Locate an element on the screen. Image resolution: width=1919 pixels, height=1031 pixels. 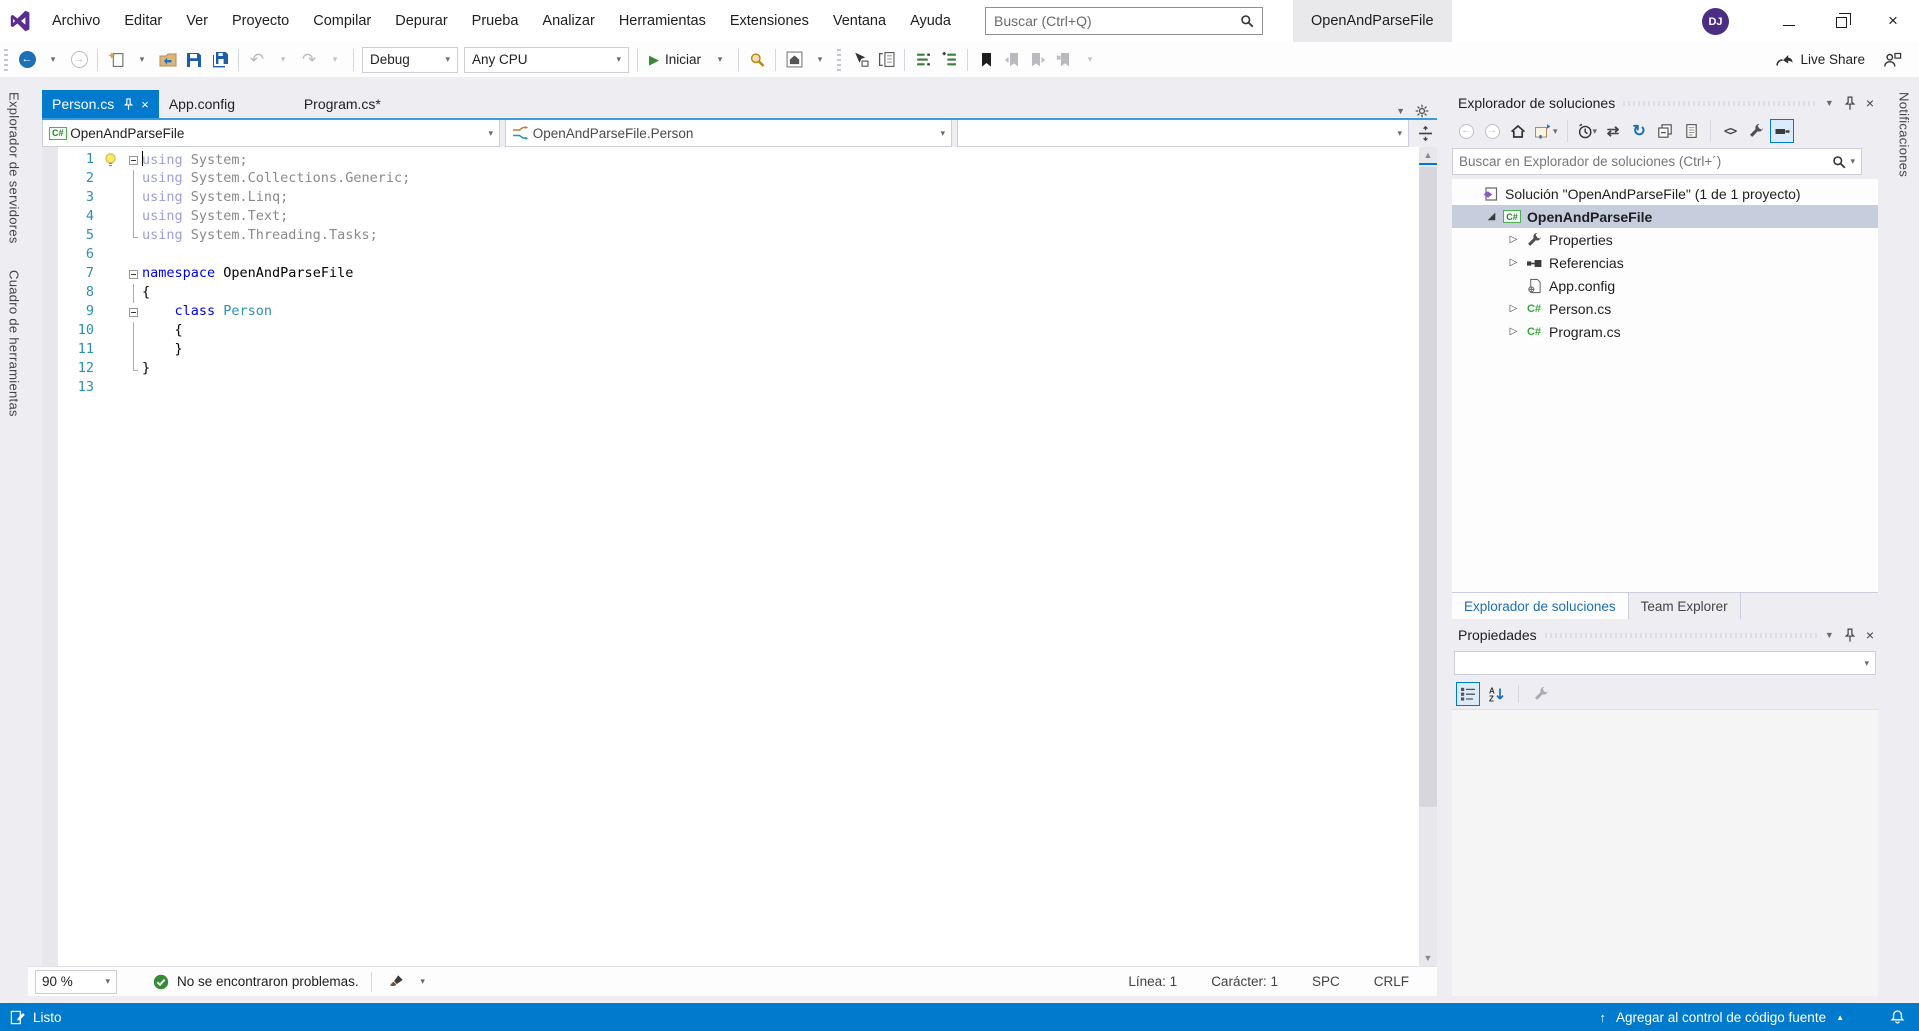
solution-explorer-header: Explorador de soluciones ▼ × is located at coordinates (1665, 103).